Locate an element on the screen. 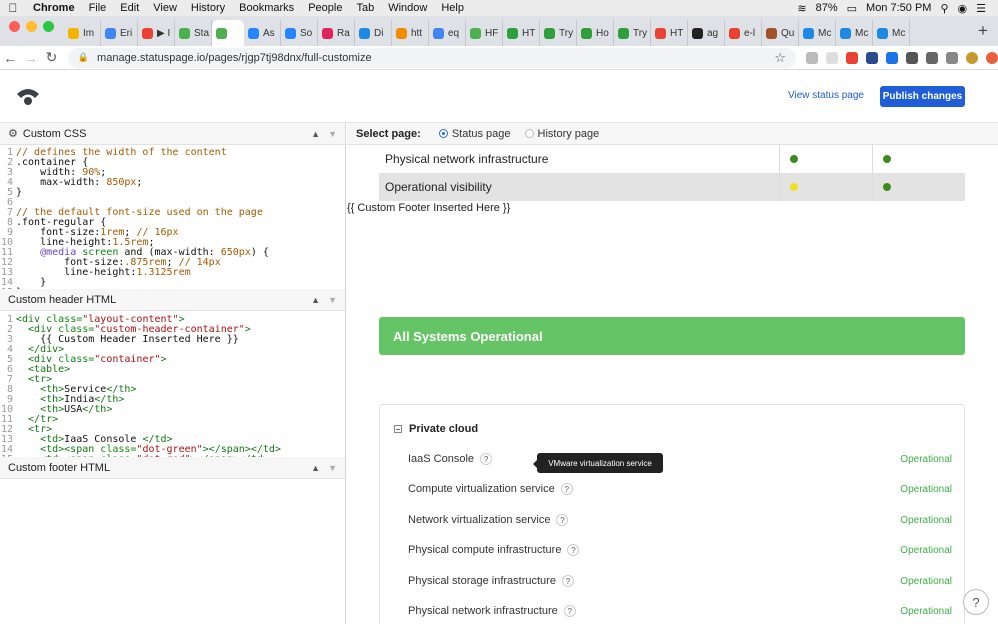  custom-footer-panel-header: Custom footer HTML ▲ ▼ is located at coordinates (172, 468).